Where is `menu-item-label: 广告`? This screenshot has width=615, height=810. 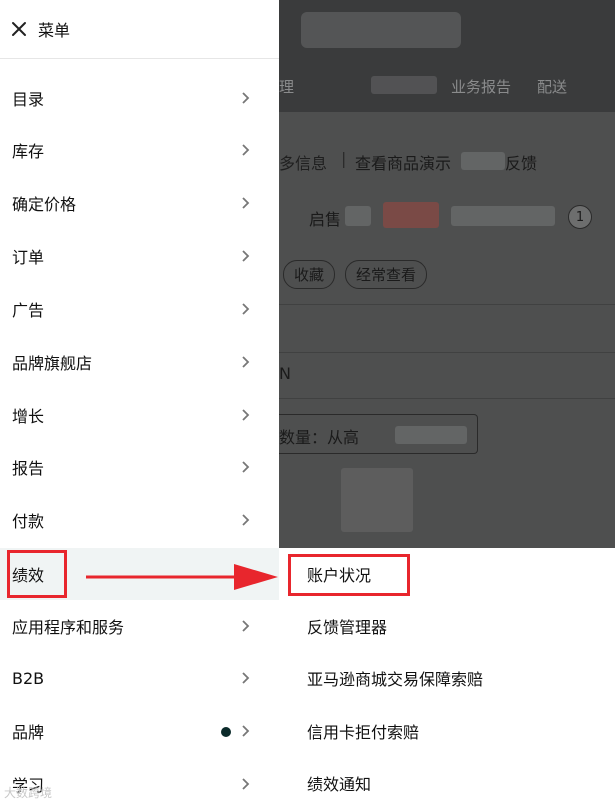
menu-item-label: 广告 is located at coordinates (28, 310).